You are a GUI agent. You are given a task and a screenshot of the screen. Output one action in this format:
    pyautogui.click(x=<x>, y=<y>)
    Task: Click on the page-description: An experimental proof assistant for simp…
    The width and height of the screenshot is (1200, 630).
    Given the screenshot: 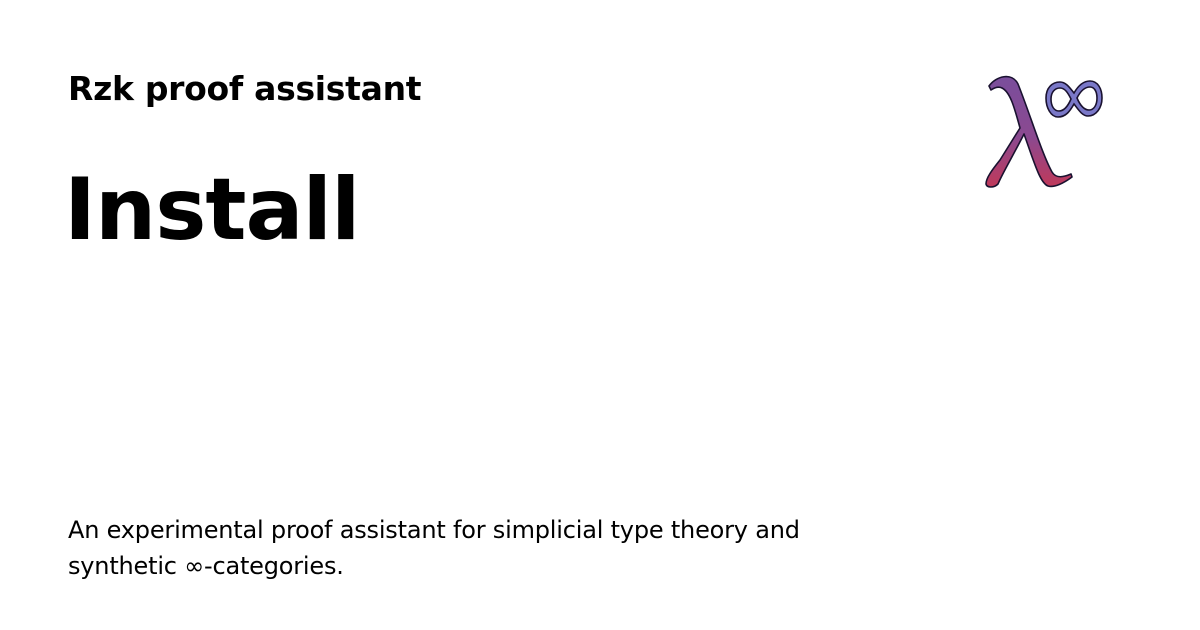 What is the action you would take?
    pyautogui.click(x=434, y=548)
    